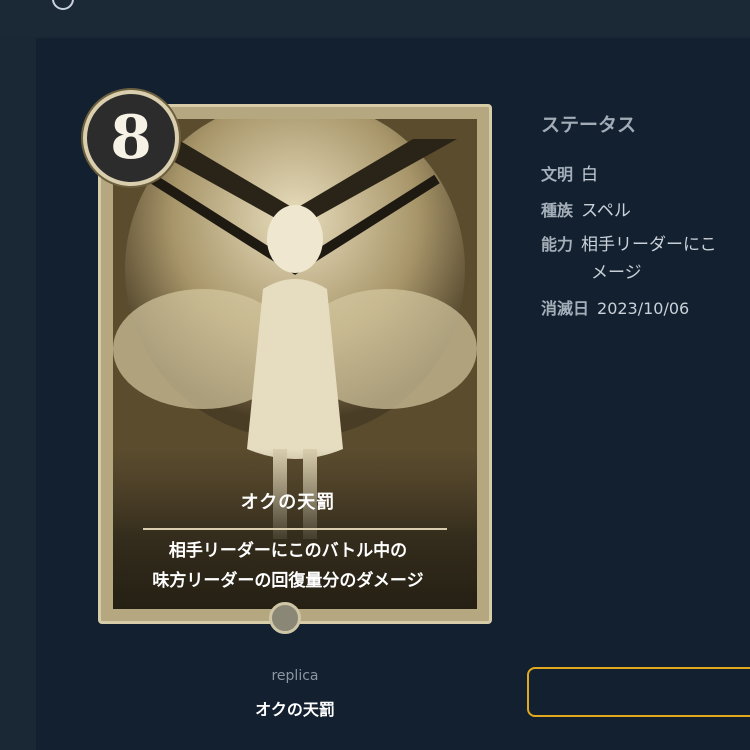 The width and height of the screenshot is (750, 750). What do you see at coordinates (375, 18) in the screenshot?
I see `top-bar` at bounding box center [375, 18].